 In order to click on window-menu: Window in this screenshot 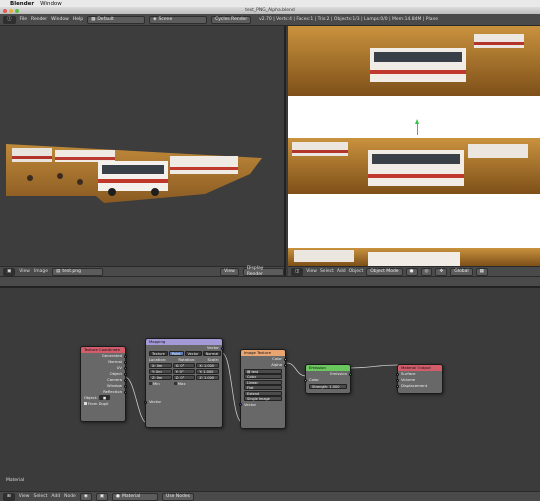, I will do `click(51, 4)`.